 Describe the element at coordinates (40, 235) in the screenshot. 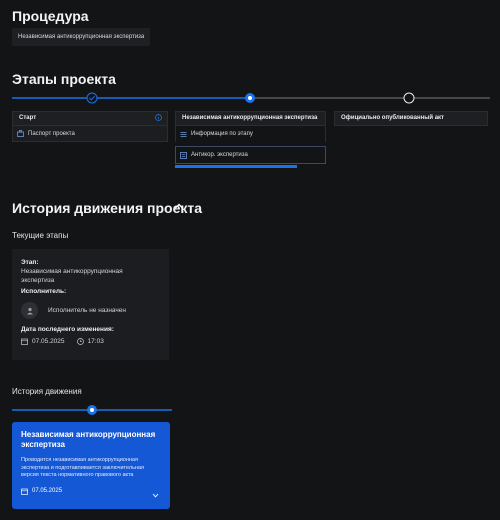

I see `current-stages-label: Текущие этапы` at that location.